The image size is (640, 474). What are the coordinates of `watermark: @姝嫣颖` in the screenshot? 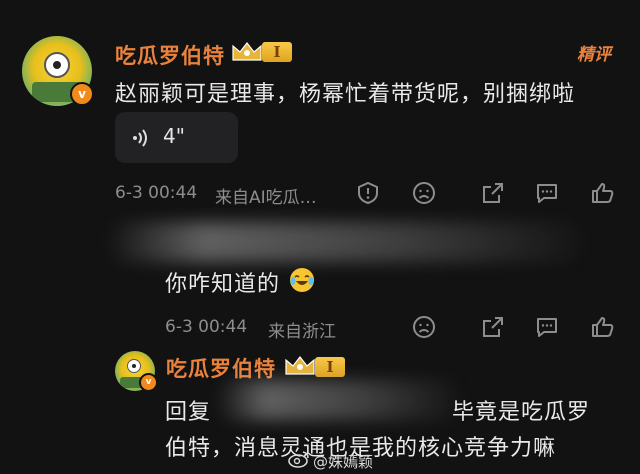 It's located at (343, 462).